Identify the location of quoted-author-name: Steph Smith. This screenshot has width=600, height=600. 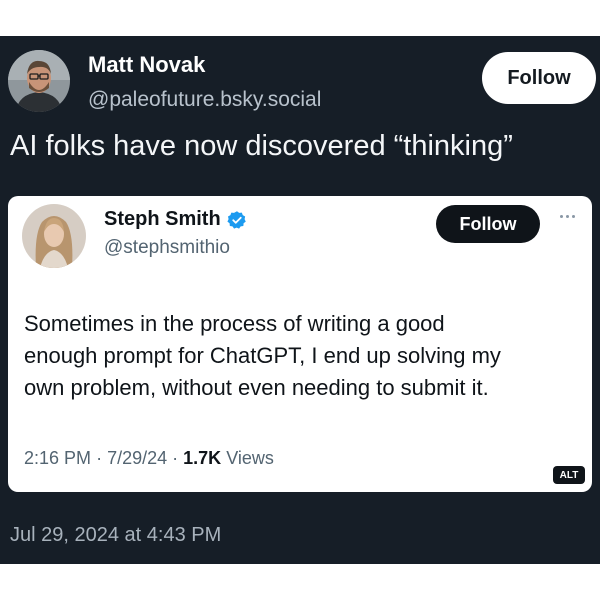
(162, 219).